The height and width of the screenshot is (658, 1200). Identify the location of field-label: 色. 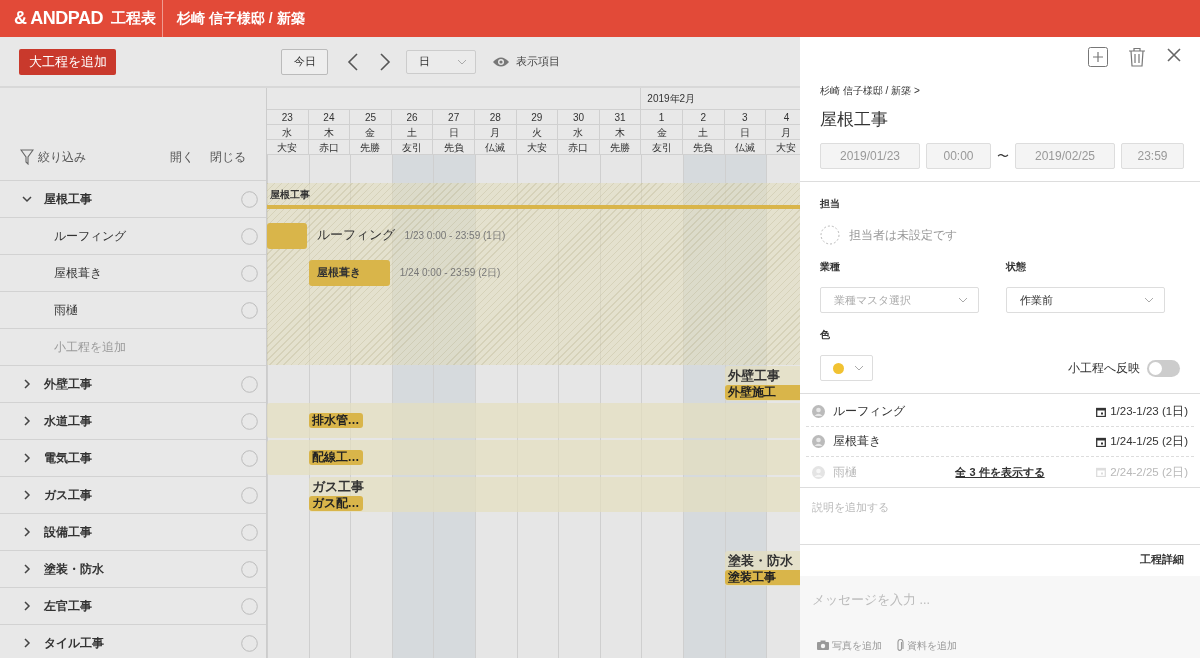
(825, 335).